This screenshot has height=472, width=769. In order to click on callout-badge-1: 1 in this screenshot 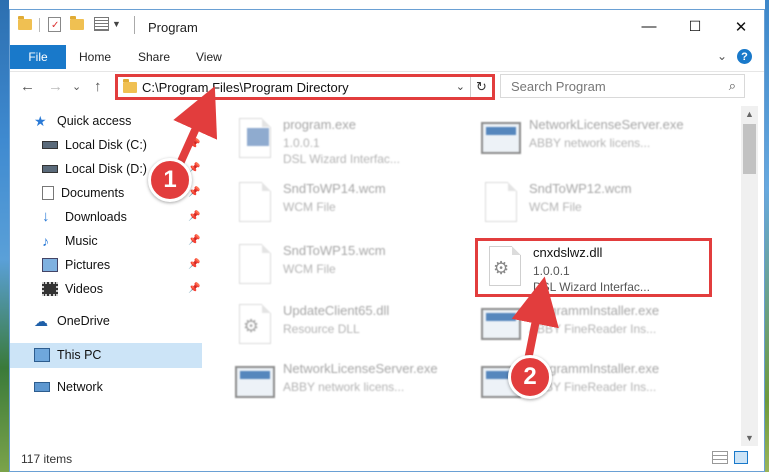, I will do `click(170, 180)`.